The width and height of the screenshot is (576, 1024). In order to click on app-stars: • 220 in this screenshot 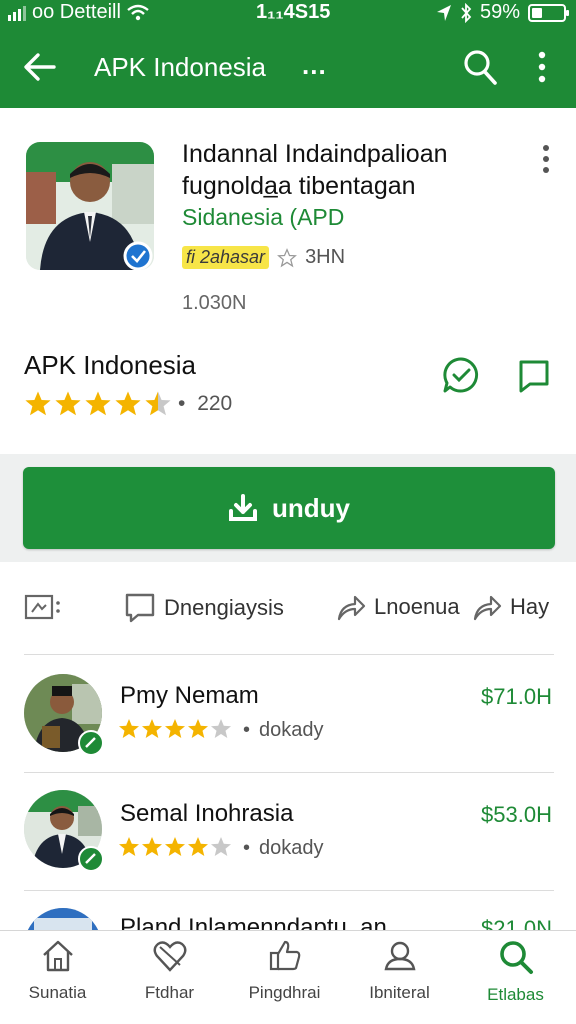, I will do `click(128, 404)`.